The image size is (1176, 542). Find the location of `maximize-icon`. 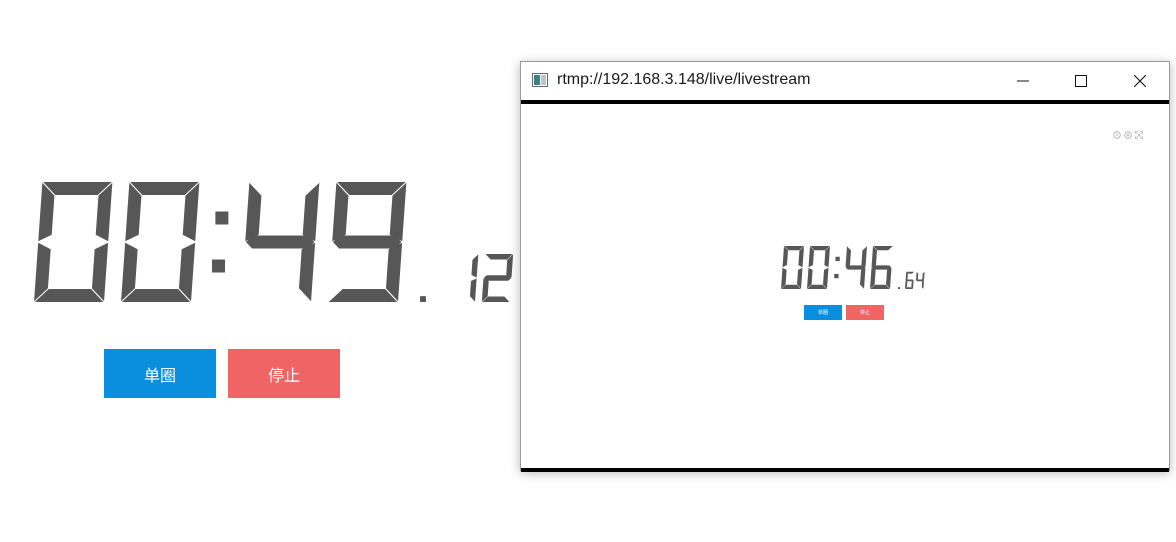

maximize-icon is located at coordinates (1081, 81).